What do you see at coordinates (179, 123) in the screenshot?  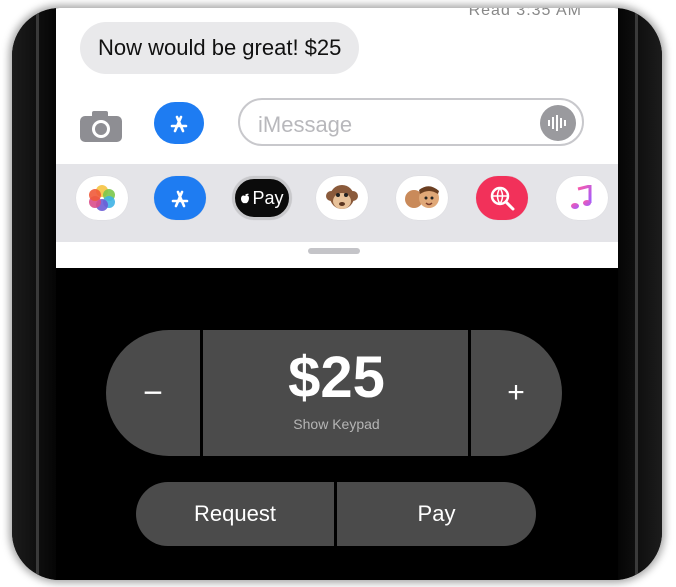 I see `app-store-icon` at bounding box center [179, 123].